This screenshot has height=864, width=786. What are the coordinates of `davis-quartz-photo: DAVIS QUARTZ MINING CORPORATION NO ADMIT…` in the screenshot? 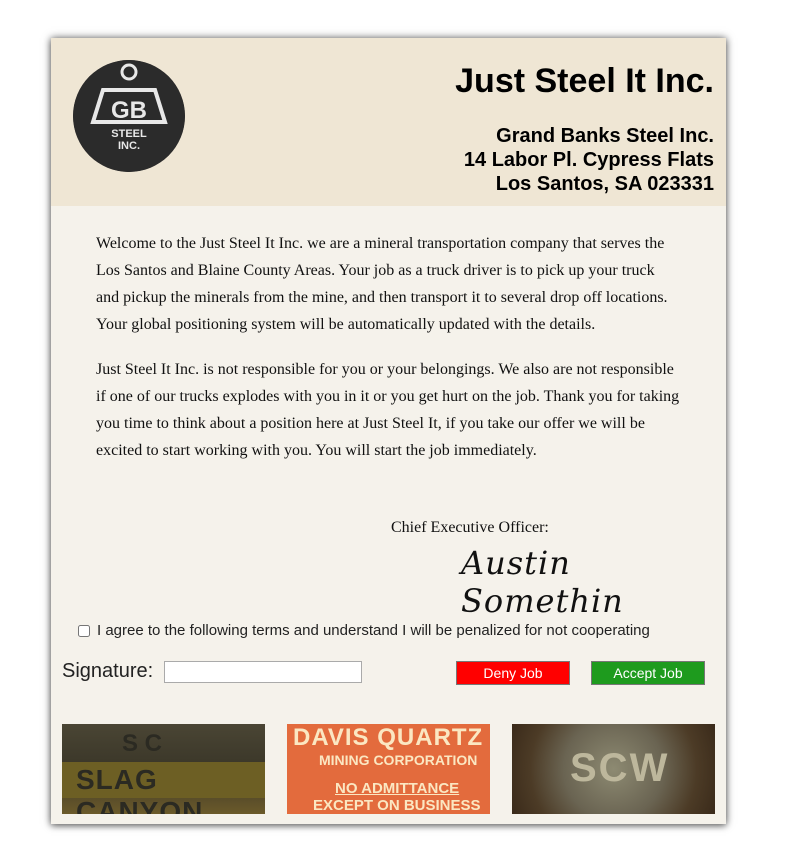 It's located at (388, 769).